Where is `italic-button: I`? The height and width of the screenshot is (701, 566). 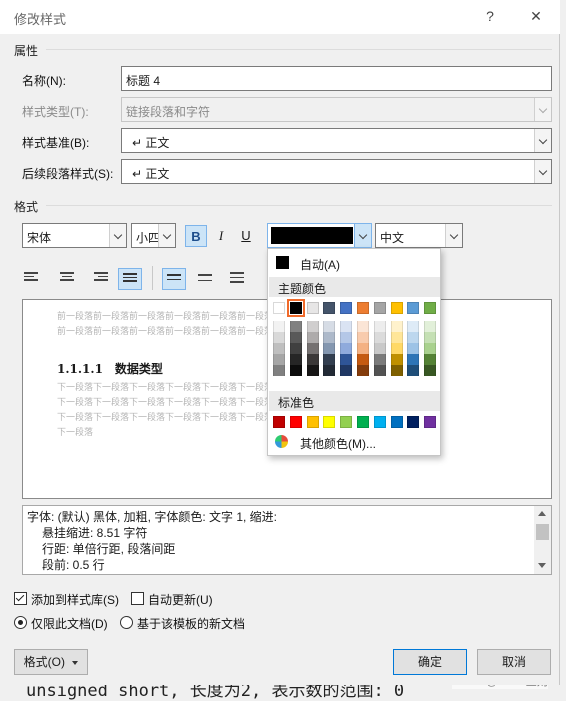
italic-button: I is located at coordinates (221, 236).